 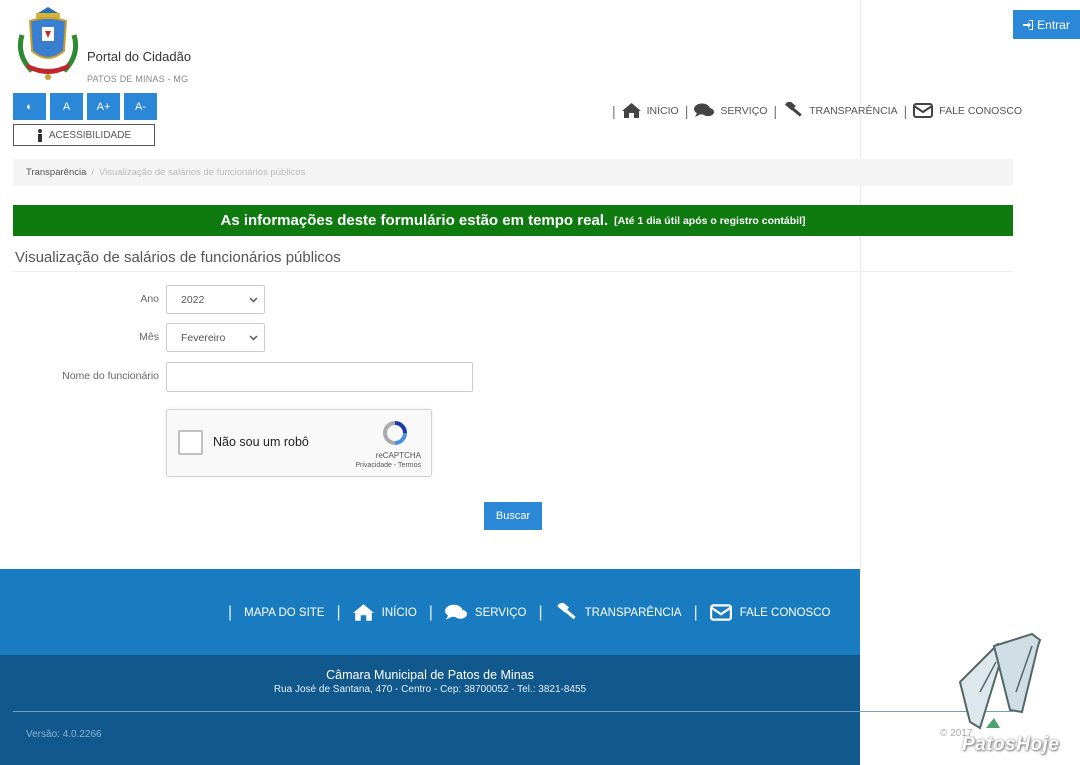 What do you see at coordinates (1000, 681) in the screenshot?
I see `swim-fins-watermark-icon` at bounding box center [1000, 681].